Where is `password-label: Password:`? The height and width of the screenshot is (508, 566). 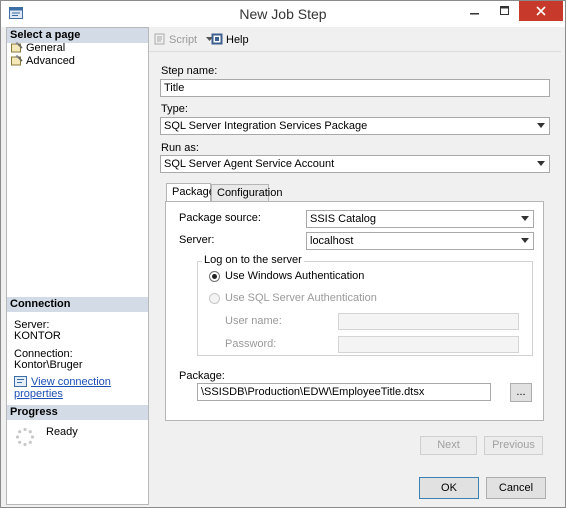
password-label: Password: is located at coordinates (251, 344).